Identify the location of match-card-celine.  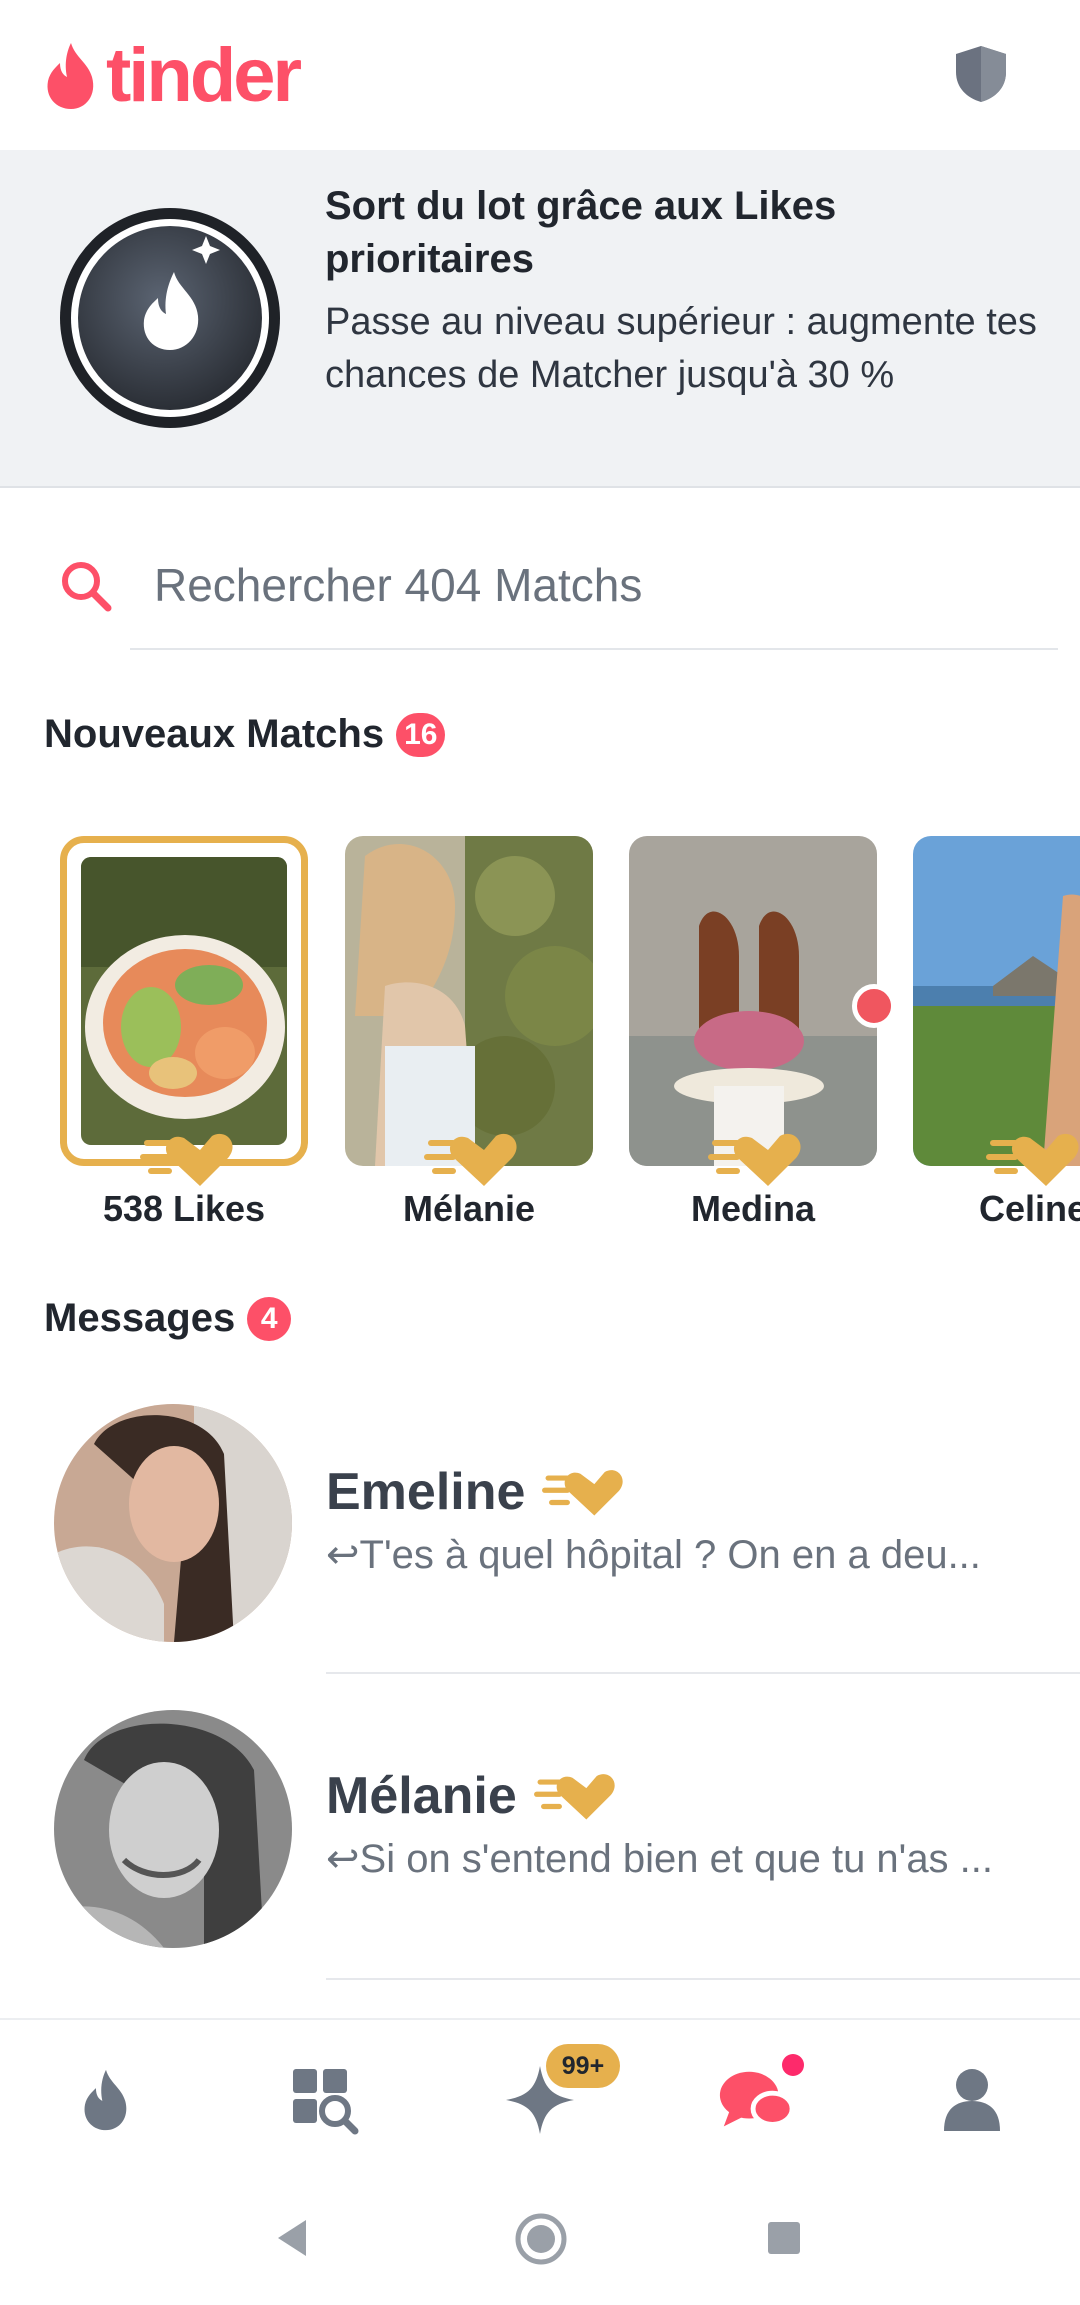
(996, 1001).